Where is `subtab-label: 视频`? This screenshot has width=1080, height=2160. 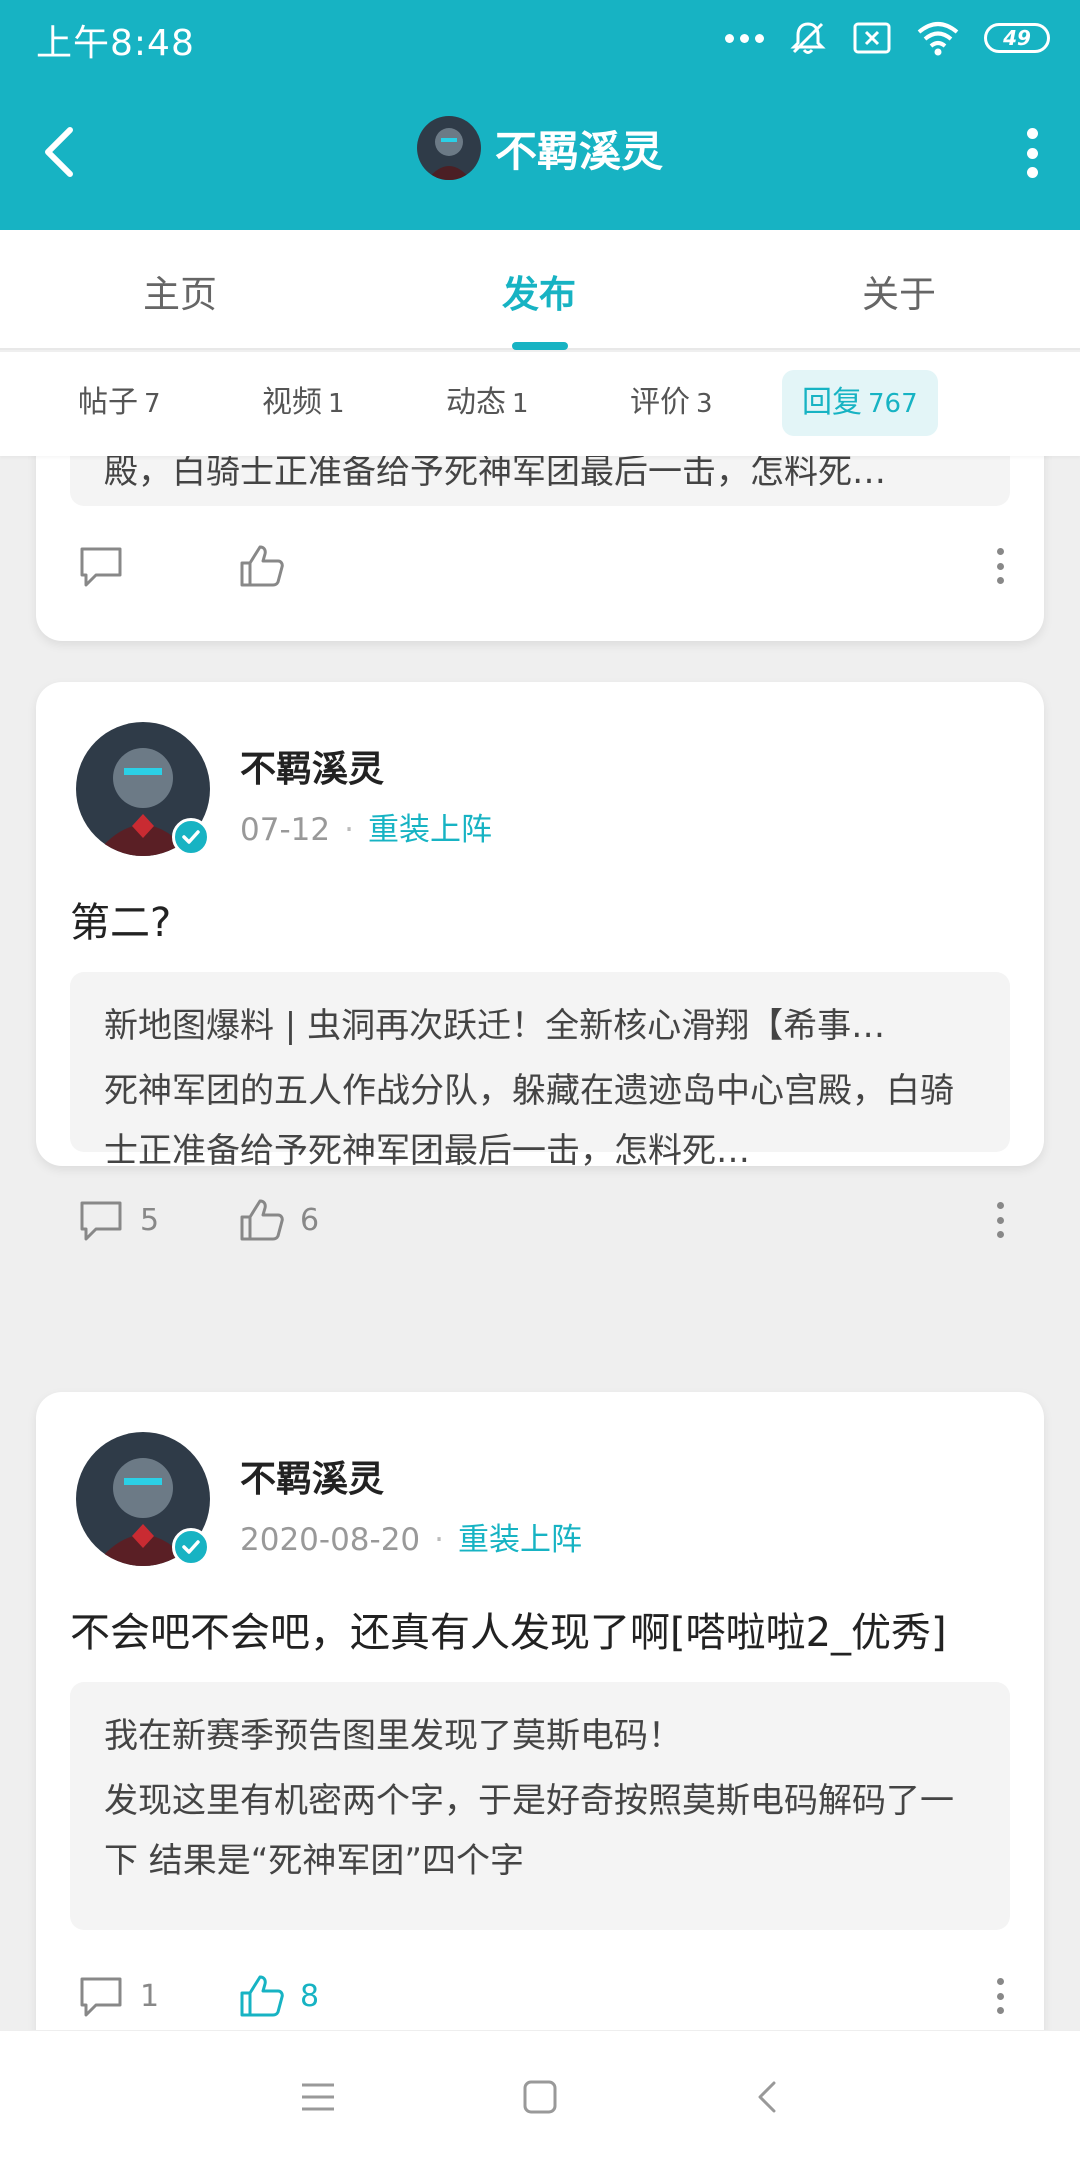
subtab-label: 视频 is located at coordinates (292, 402).